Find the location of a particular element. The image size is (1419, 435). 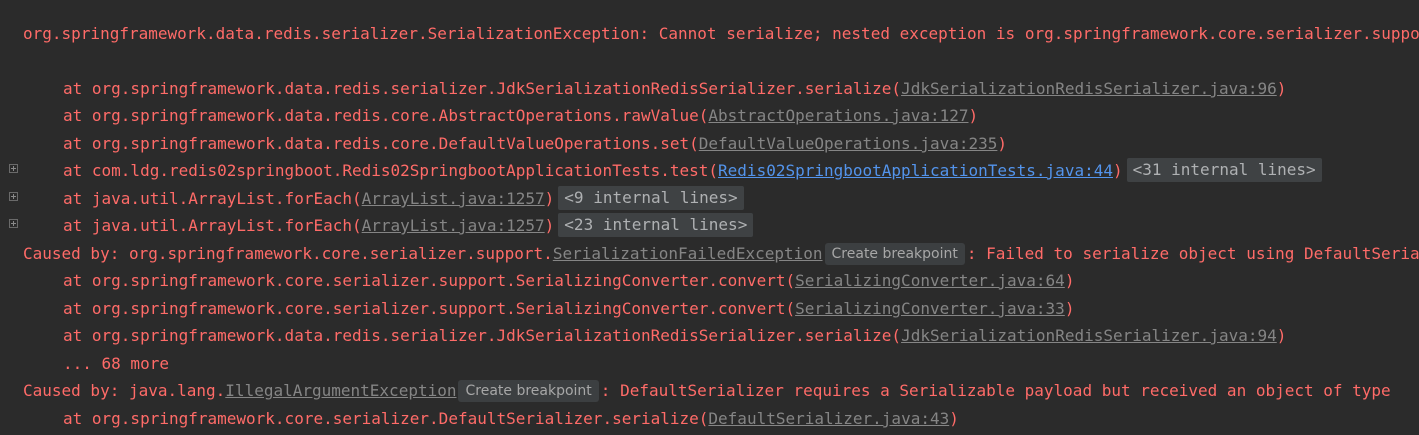

internal-lines-badge: <31 internal lines> is located at coordinates (1224, 170).